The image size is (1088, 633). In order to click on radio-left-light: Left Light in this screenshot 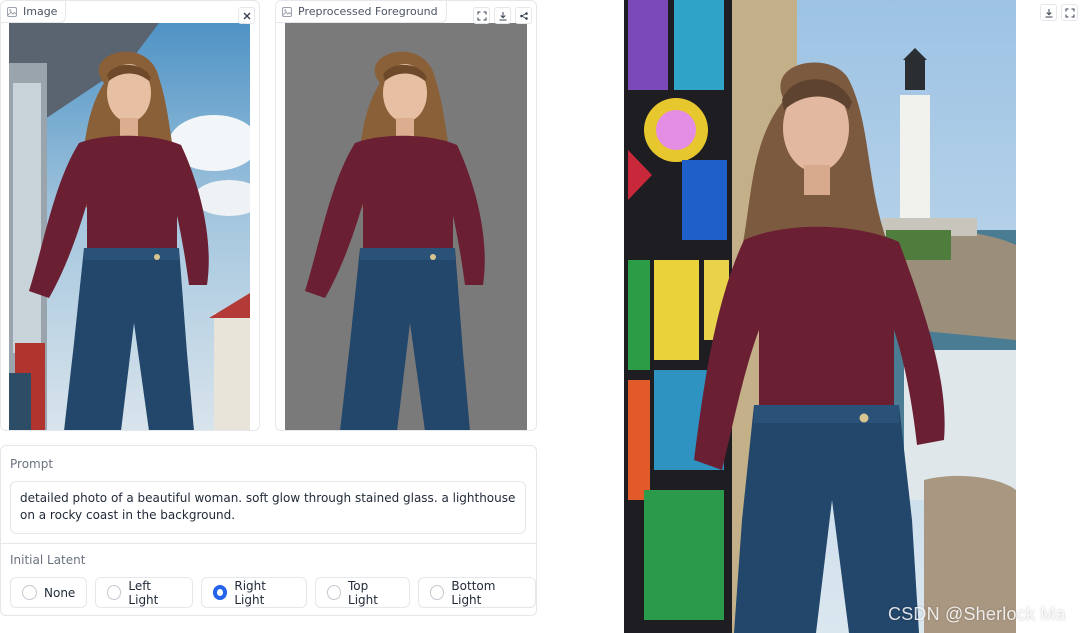, I will do `click(144, 592)`.